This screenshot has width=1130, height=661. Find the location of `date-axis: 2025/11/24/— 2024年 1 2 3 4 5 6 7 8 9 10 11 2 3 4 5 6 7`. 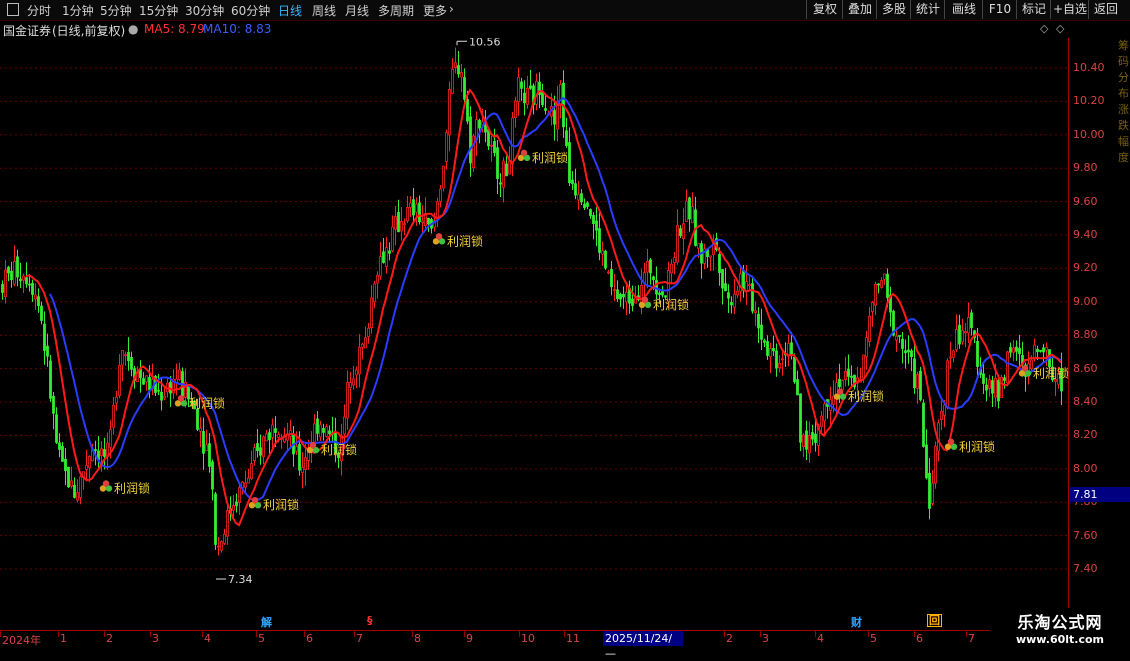

date-axis: 2025/11/24/— 2024年 1 2 3 4 5 6 7 8 9 10 11 2 3 4 5 6 7 is located at coordinates (565, 645).